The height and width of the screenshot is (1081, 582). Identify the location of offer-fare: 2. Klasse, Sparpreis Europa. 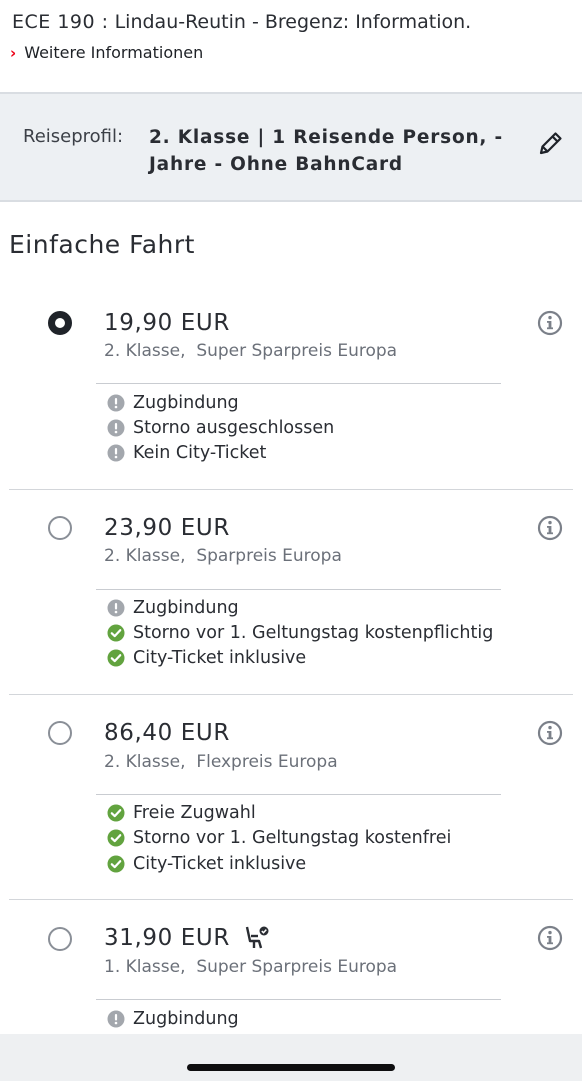
(223, 556).